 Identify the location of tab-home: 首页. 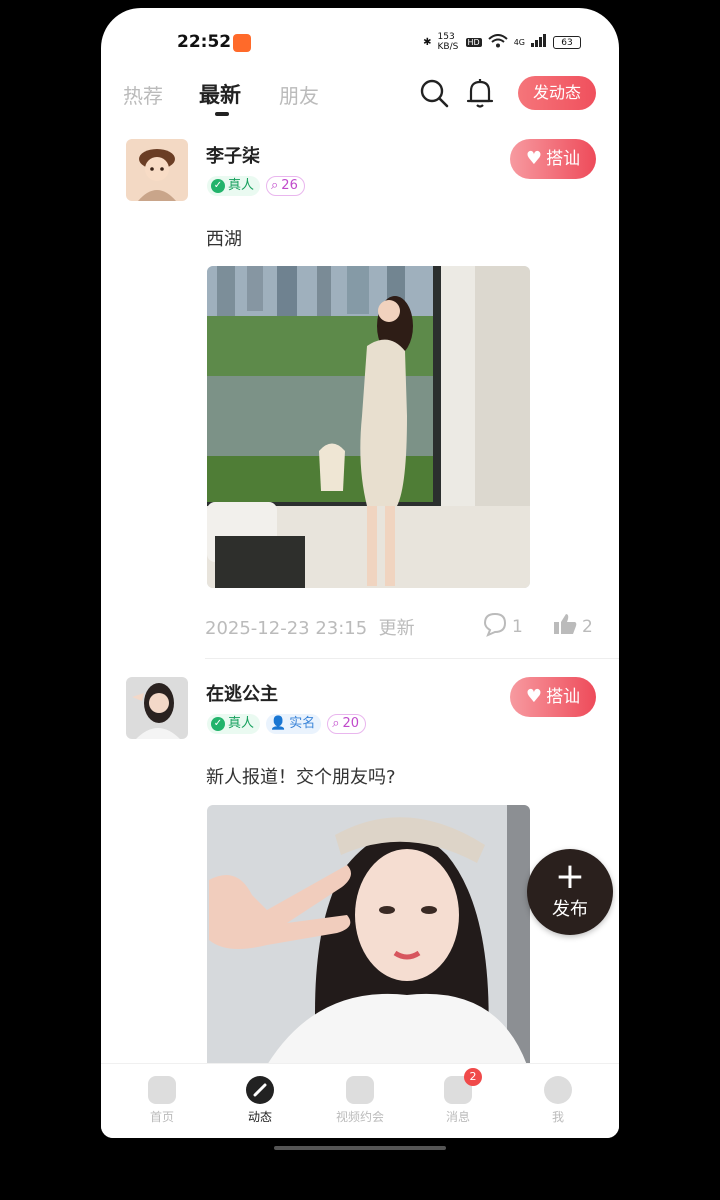
(162, 1097).